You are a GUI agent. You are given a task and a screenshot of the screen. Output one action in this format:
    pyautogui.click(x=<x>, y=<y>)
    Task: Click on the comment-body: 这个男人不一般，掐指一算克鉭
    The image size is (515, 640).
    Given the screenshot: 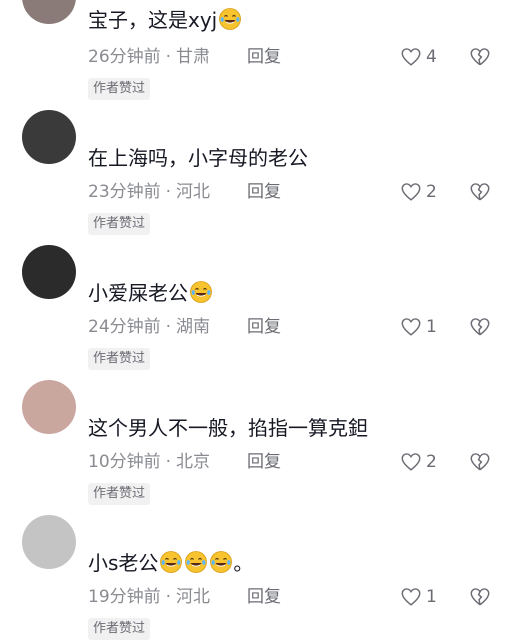 What is the action you would take?
    pyautogui.click(x=228, y=428)
    